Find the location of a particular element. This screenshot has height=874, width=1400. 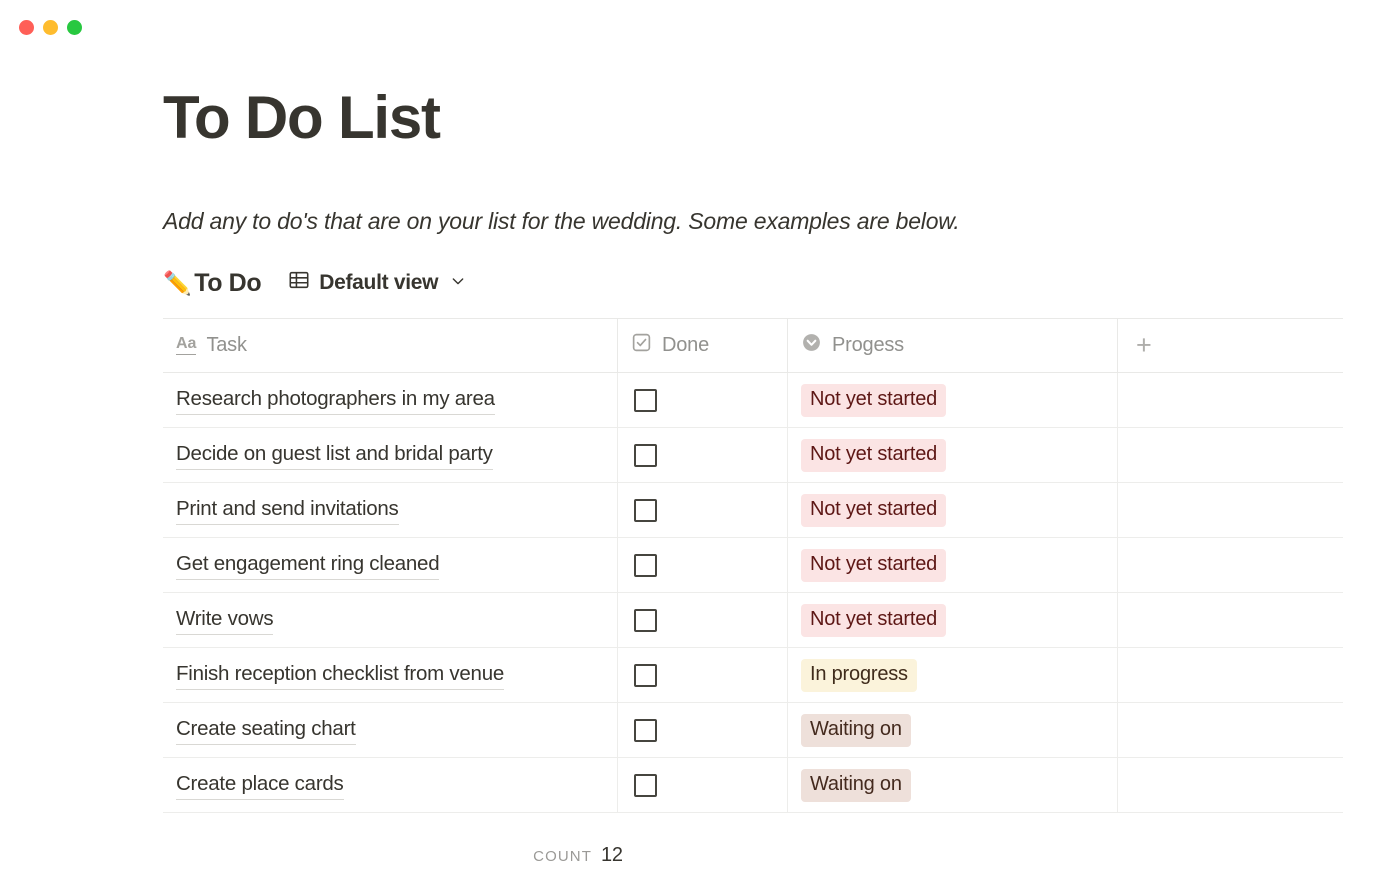

table-footer: COUNT 12 is located at coordinates (700, 855).